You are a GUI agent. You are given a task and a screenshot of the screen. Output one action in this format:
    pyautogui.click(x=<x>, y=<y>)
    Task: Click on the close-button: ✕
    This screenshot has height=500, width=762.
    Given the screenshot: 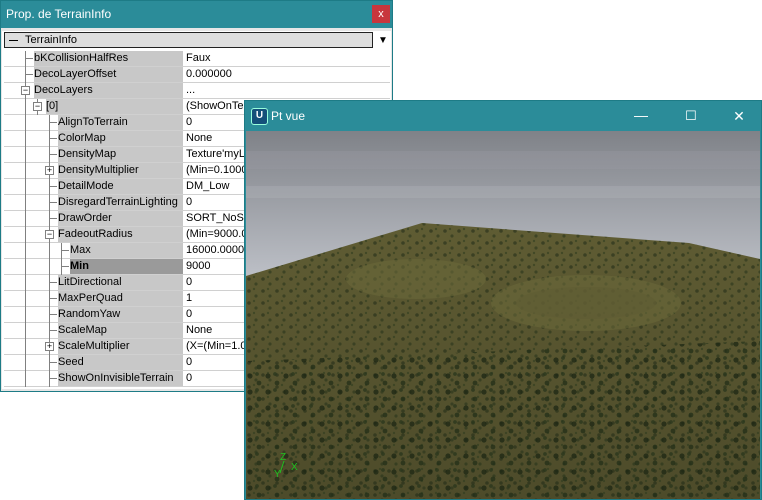 What is the action you would take?
    pyautogui.click(x=739, y=116)
    